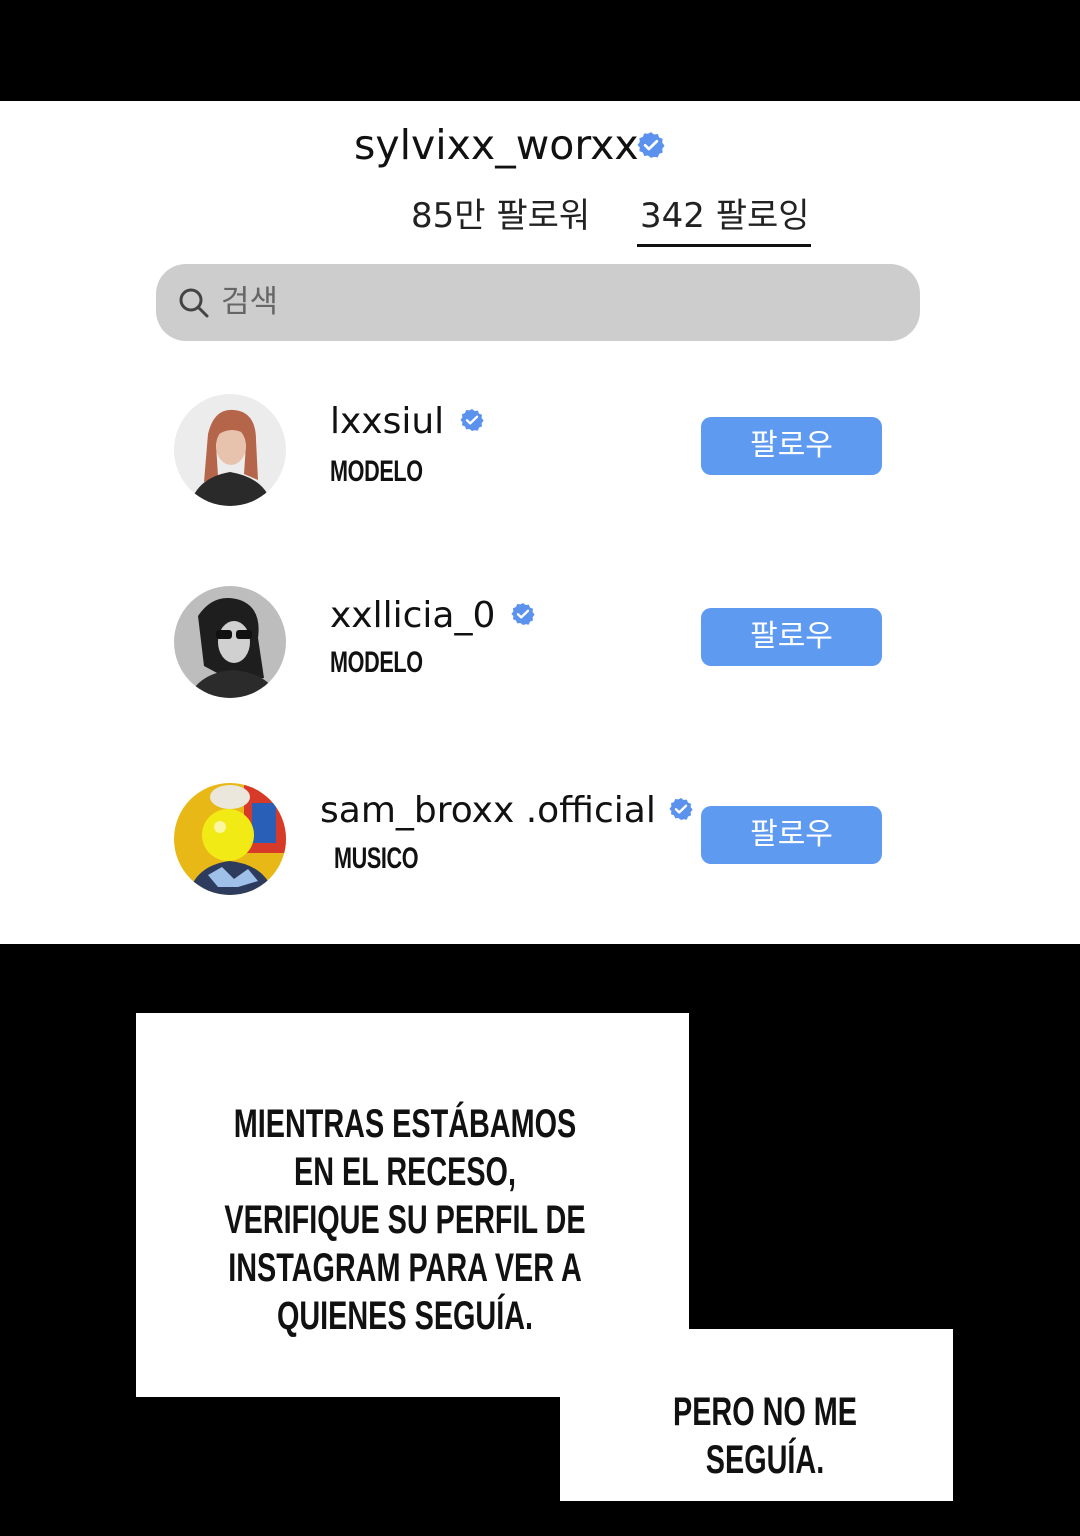 This screenshot has height=1536, width=1080. Describe the element at coordinates (194, 303) in the screenshot. I see `search-icon` at that location.